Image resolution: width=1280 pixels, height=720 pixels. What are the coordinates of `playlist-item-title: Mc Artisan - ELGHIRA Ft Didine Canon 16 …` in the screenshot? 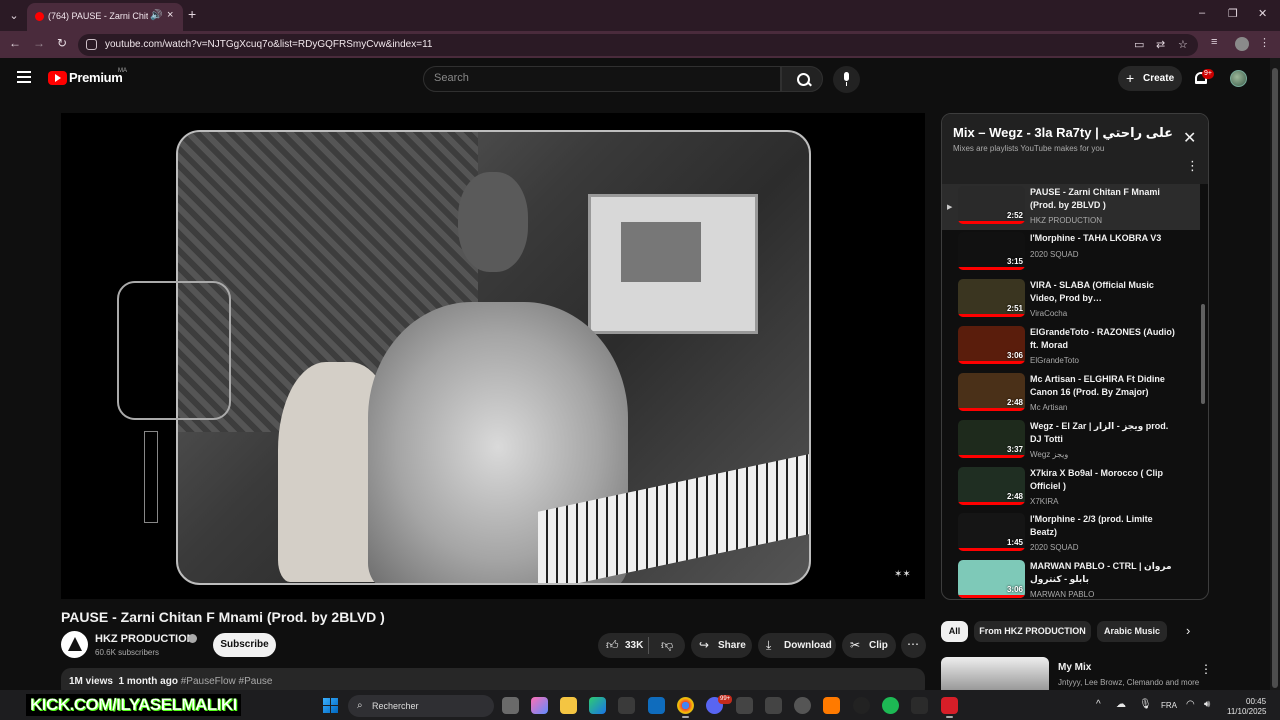 It's located at (1105, 386).